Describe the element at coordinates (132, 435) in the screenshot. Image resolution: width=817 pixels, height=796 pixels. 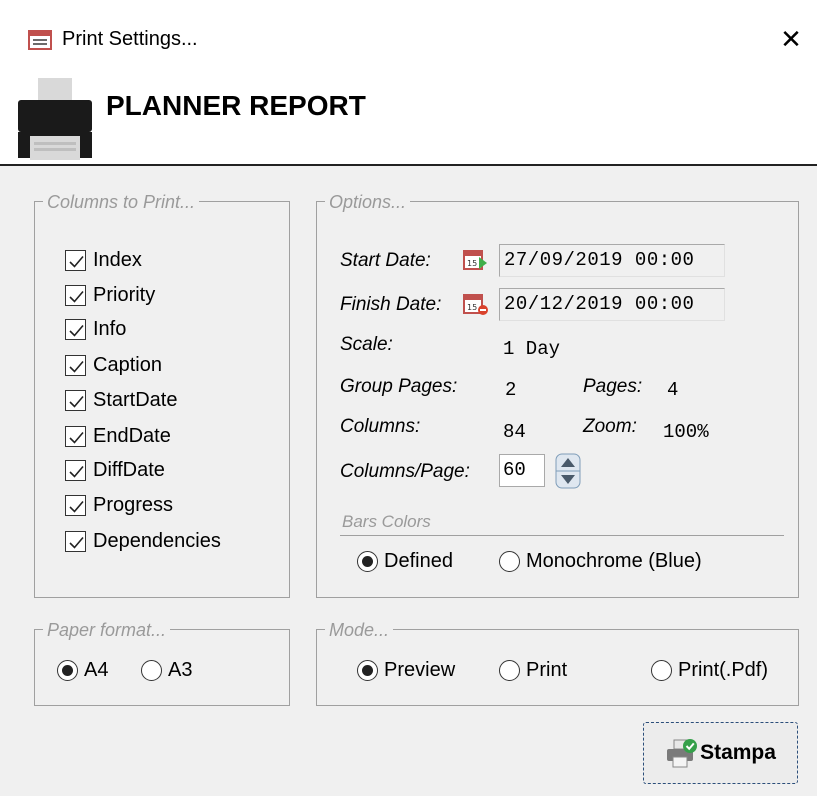
I see `column-checkbox-label: EndDate` at that location.